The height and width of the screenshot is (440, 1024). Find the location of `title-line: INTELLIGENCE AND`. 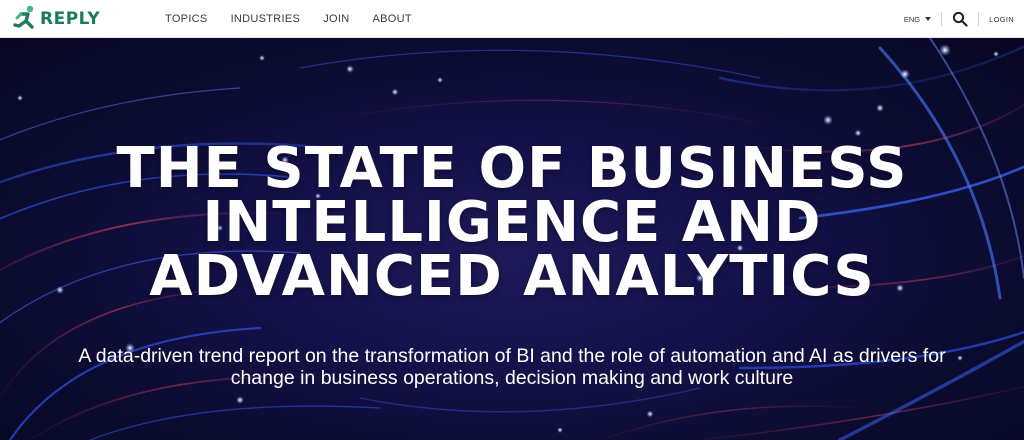

title-line: INTELLIGENCE AND is located at coordinates (512, 222).